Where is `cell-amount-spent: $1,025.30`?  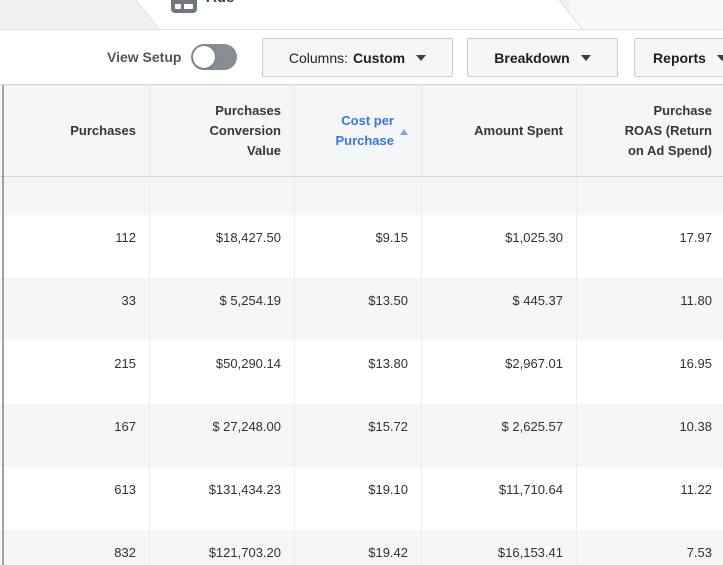 cell-amount-spent: $1,025.30 is located at coordinates (499, 246).